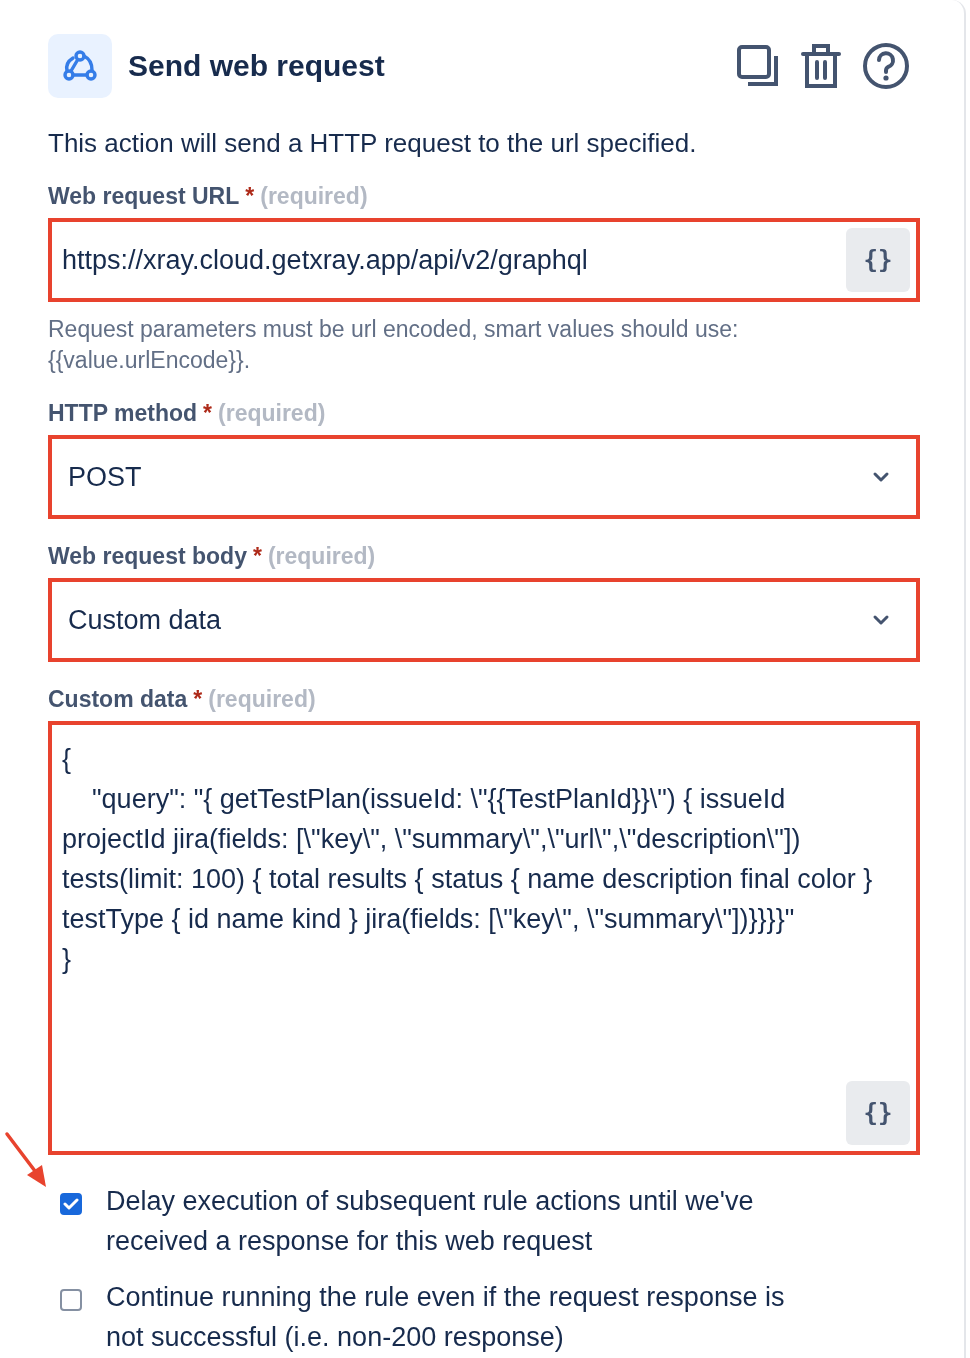 The height and width of the screenshot is (1358, 970). What do you see at coordinates (257, 66) in the screenshot?
I see `panel-title: Send web request` at bounding box center [257, 66].